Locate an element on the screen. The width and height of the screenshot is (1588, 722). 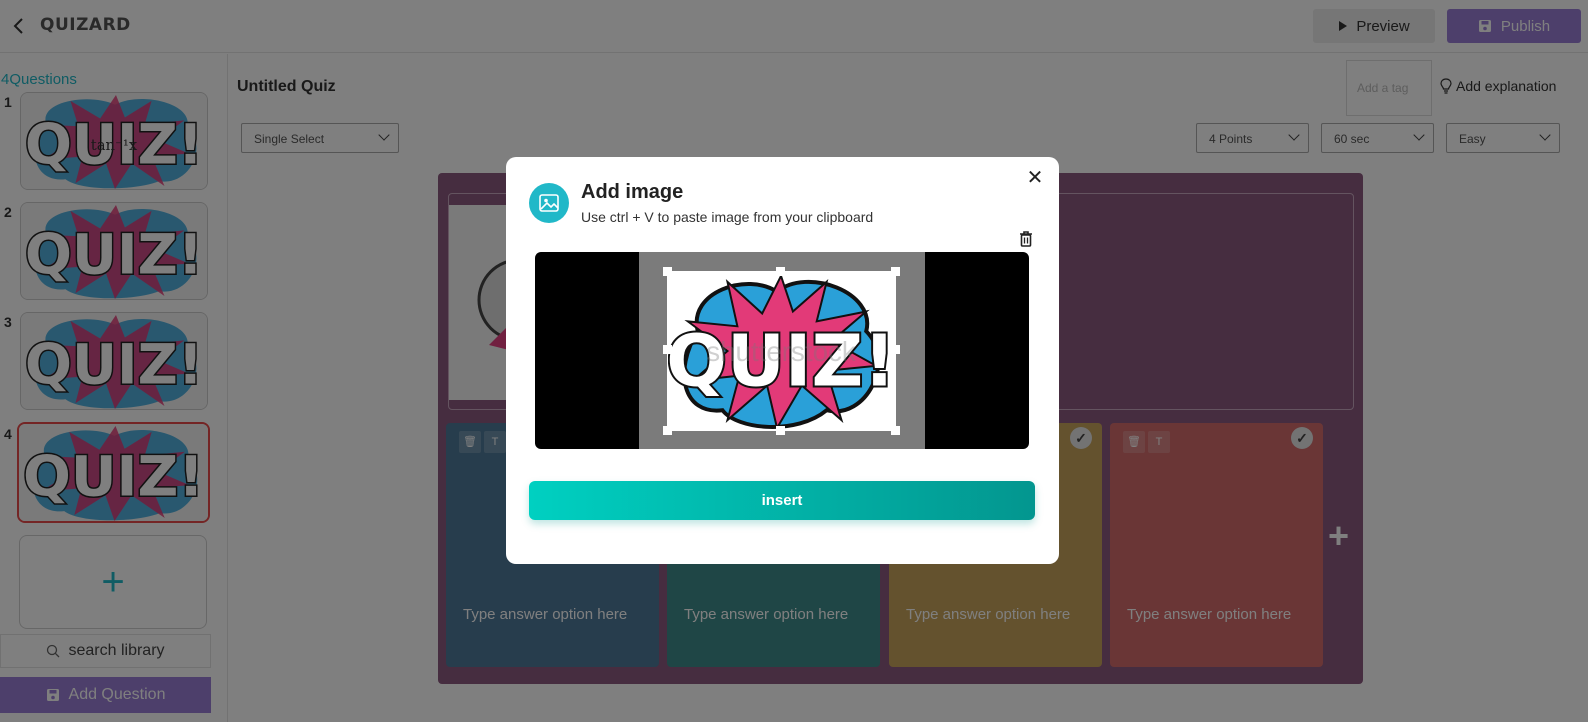
image-preview: QUIZ! shutterstock is located at coordinates (782, 350).